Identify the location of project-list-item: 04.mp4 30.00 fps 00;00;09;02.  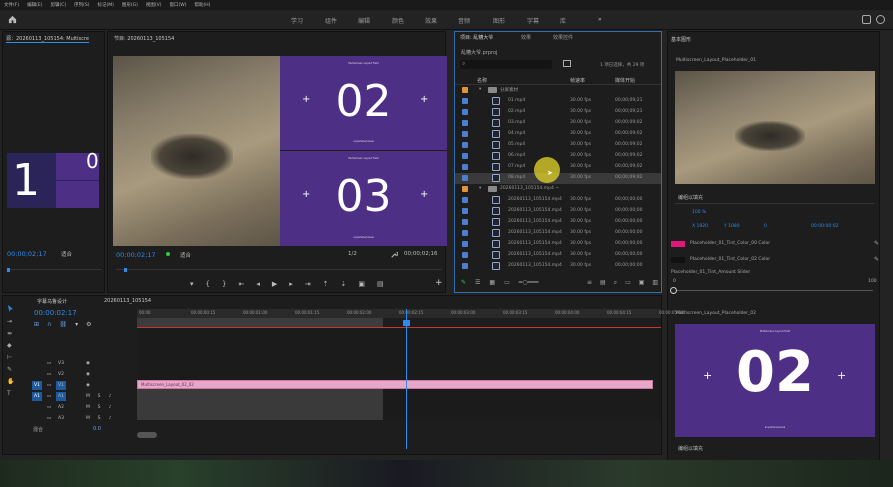
(558, 134).